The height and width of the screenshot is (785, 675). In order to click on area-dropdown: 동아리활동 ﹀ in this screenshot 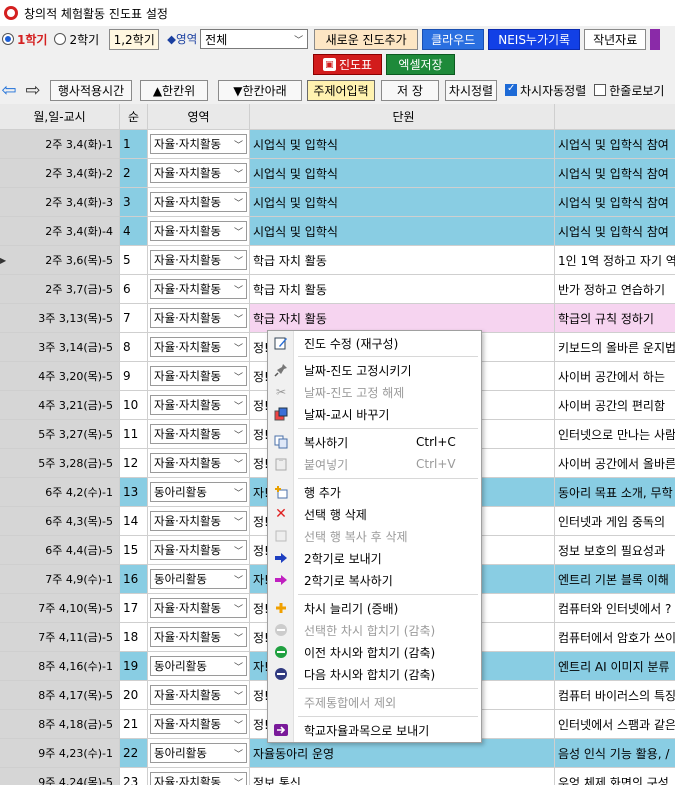, I will do `click(198, 579)`.